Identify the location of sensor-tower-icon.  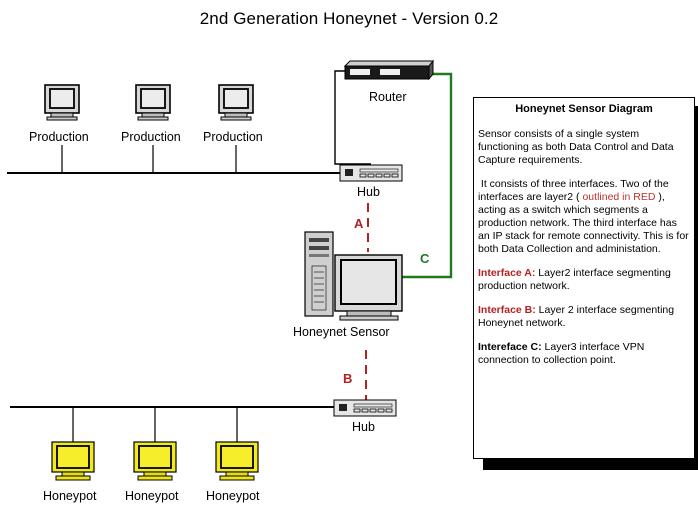
(319, 274).